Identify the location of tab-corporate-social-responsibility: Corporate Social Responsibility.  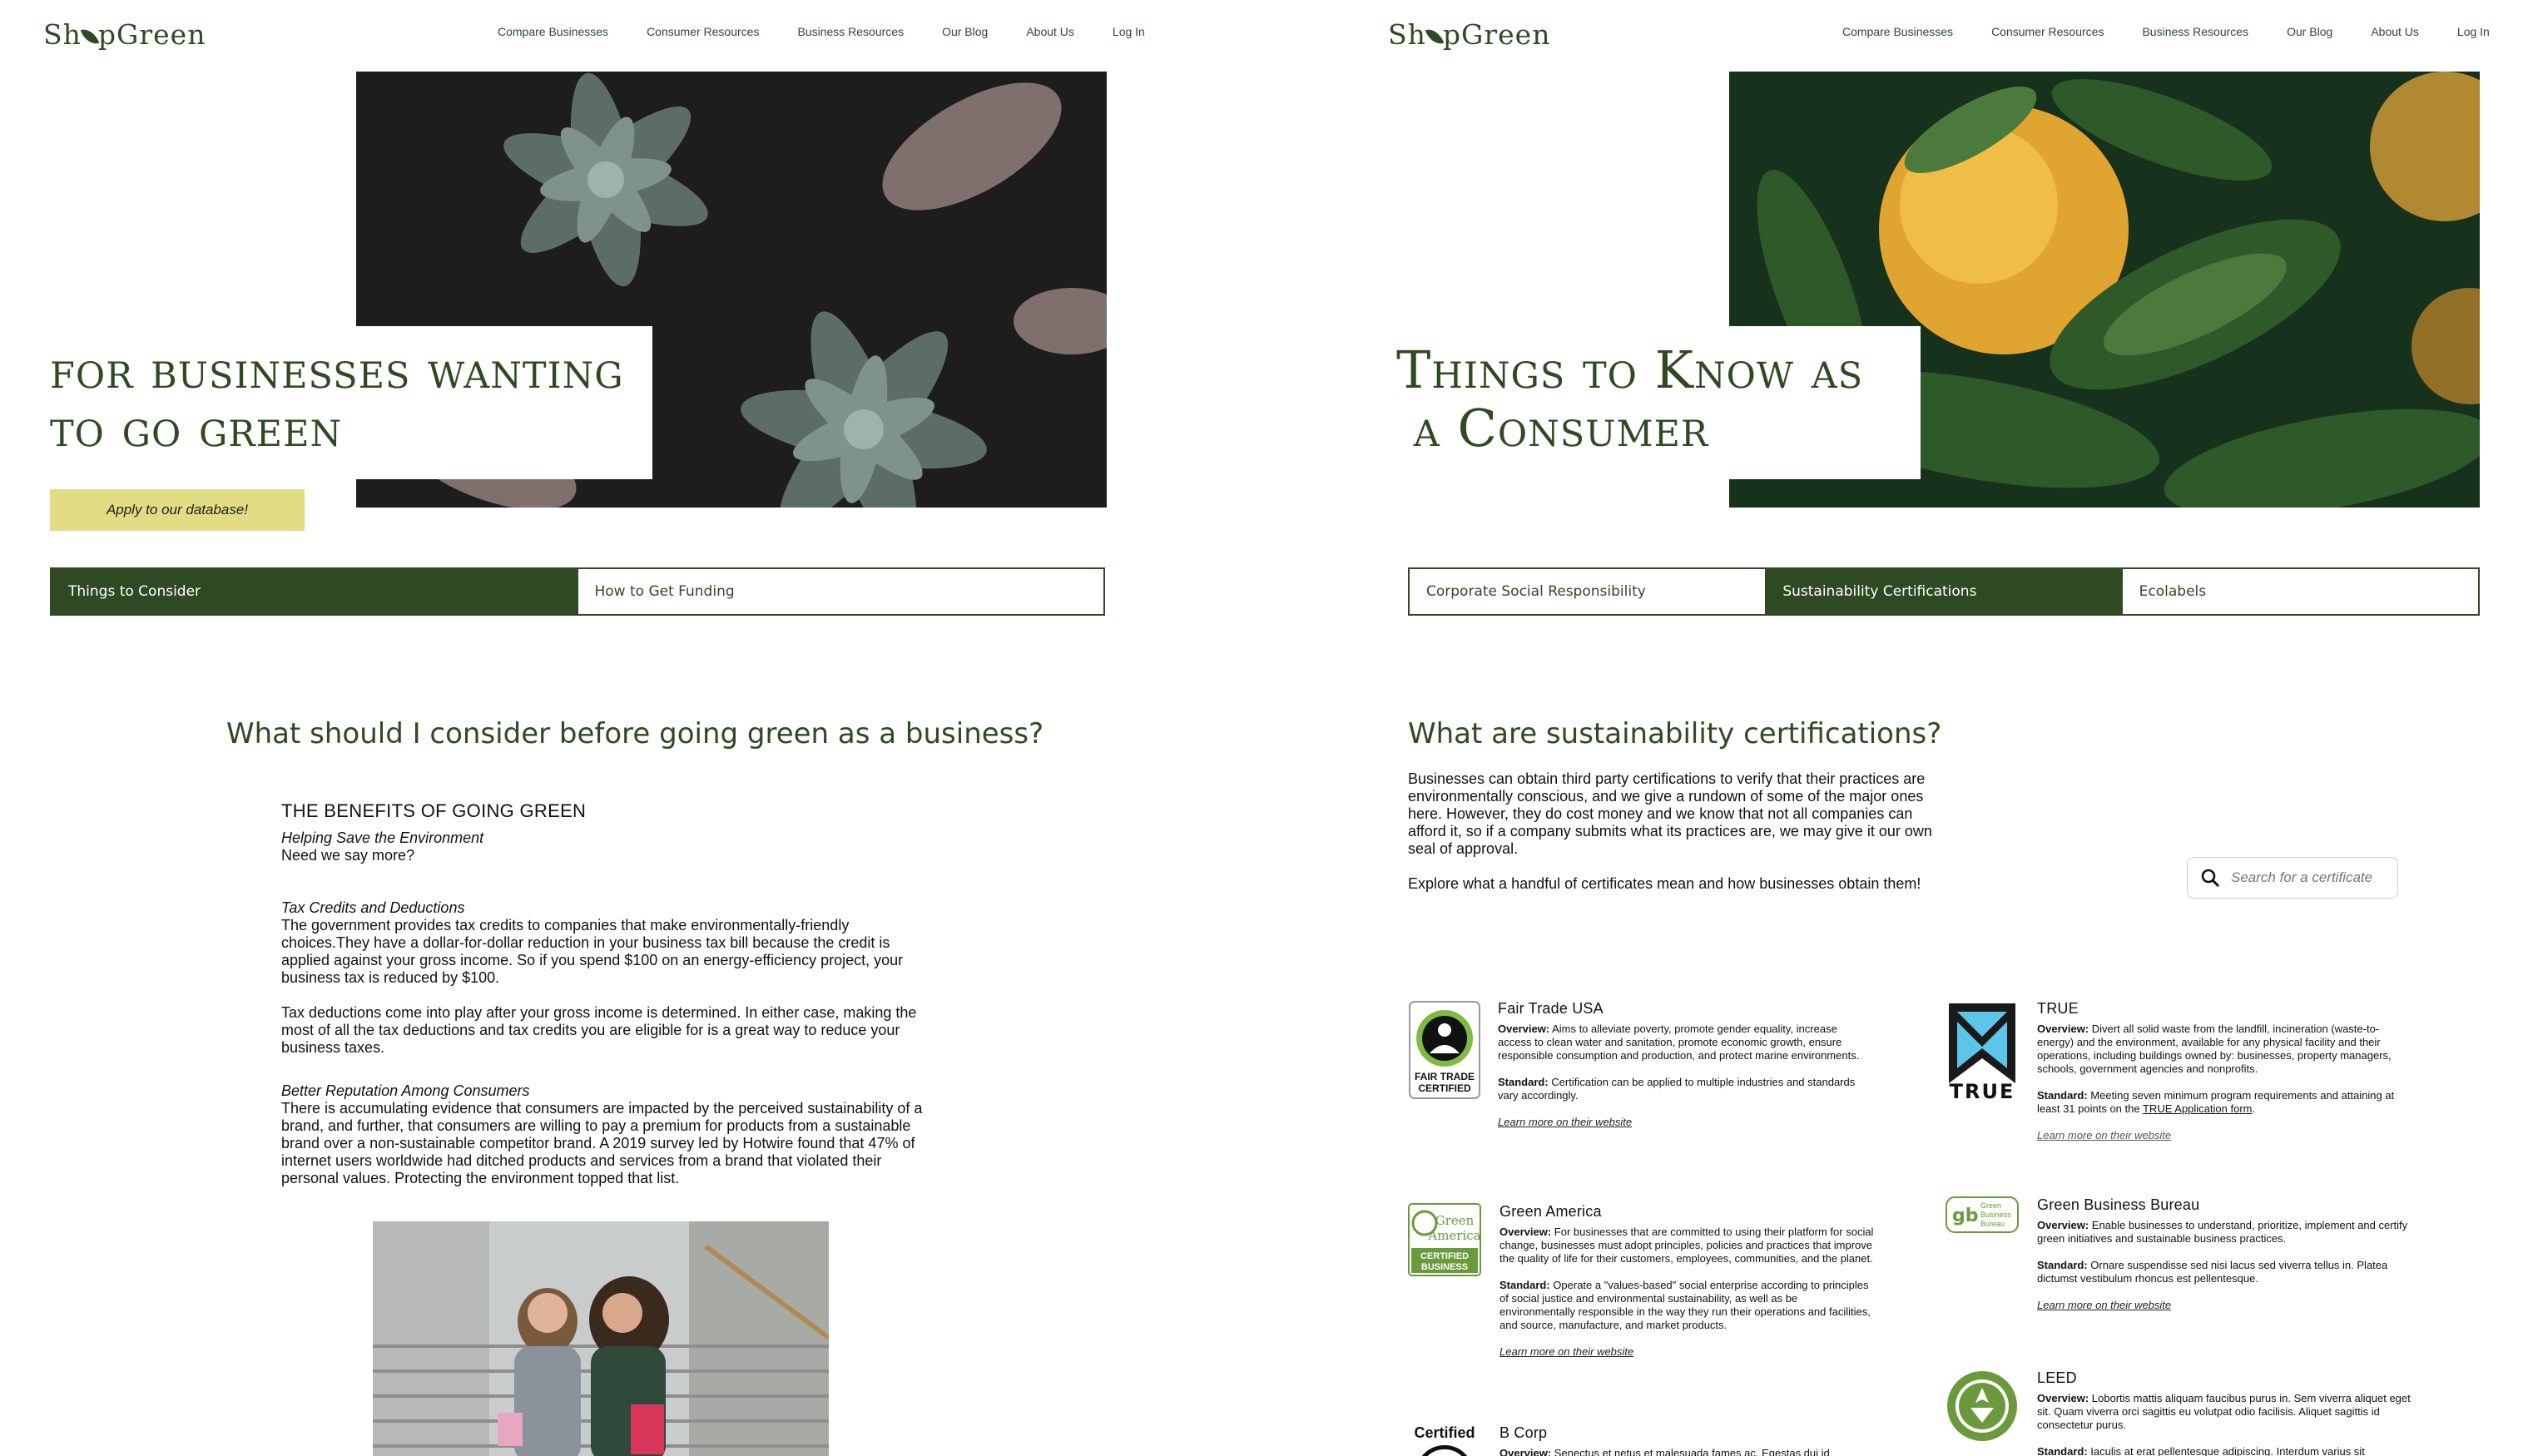
(1588, 591).